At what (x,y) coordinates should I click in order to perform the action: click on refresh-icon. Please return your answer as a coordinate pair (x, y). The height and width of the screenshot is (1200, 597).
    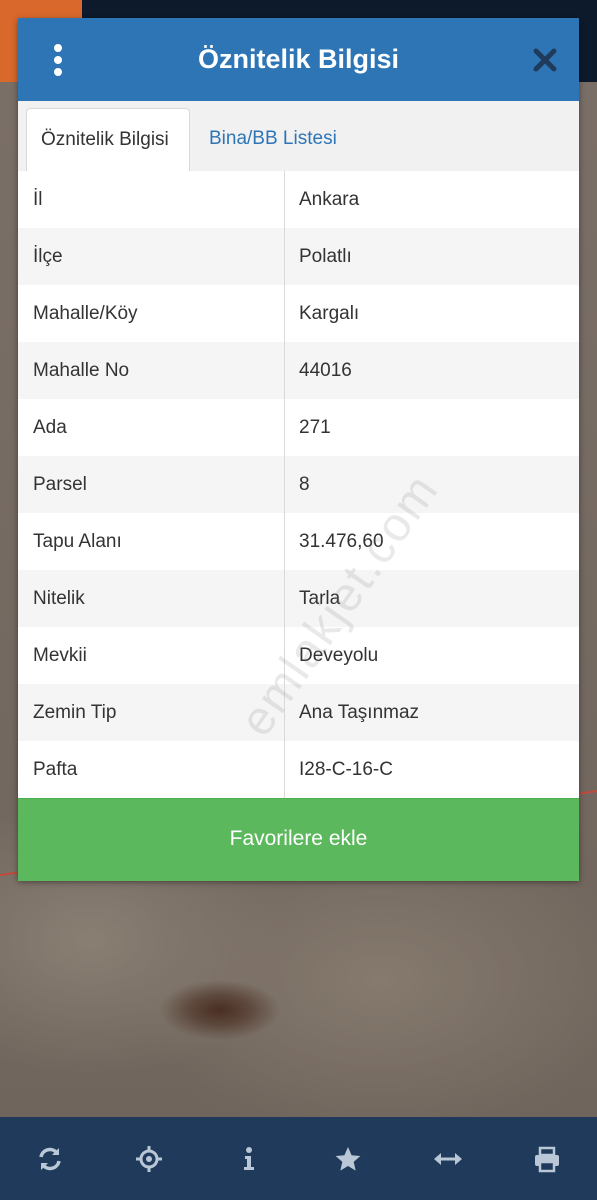
    Looking at the image, I should click on (50, 1158).